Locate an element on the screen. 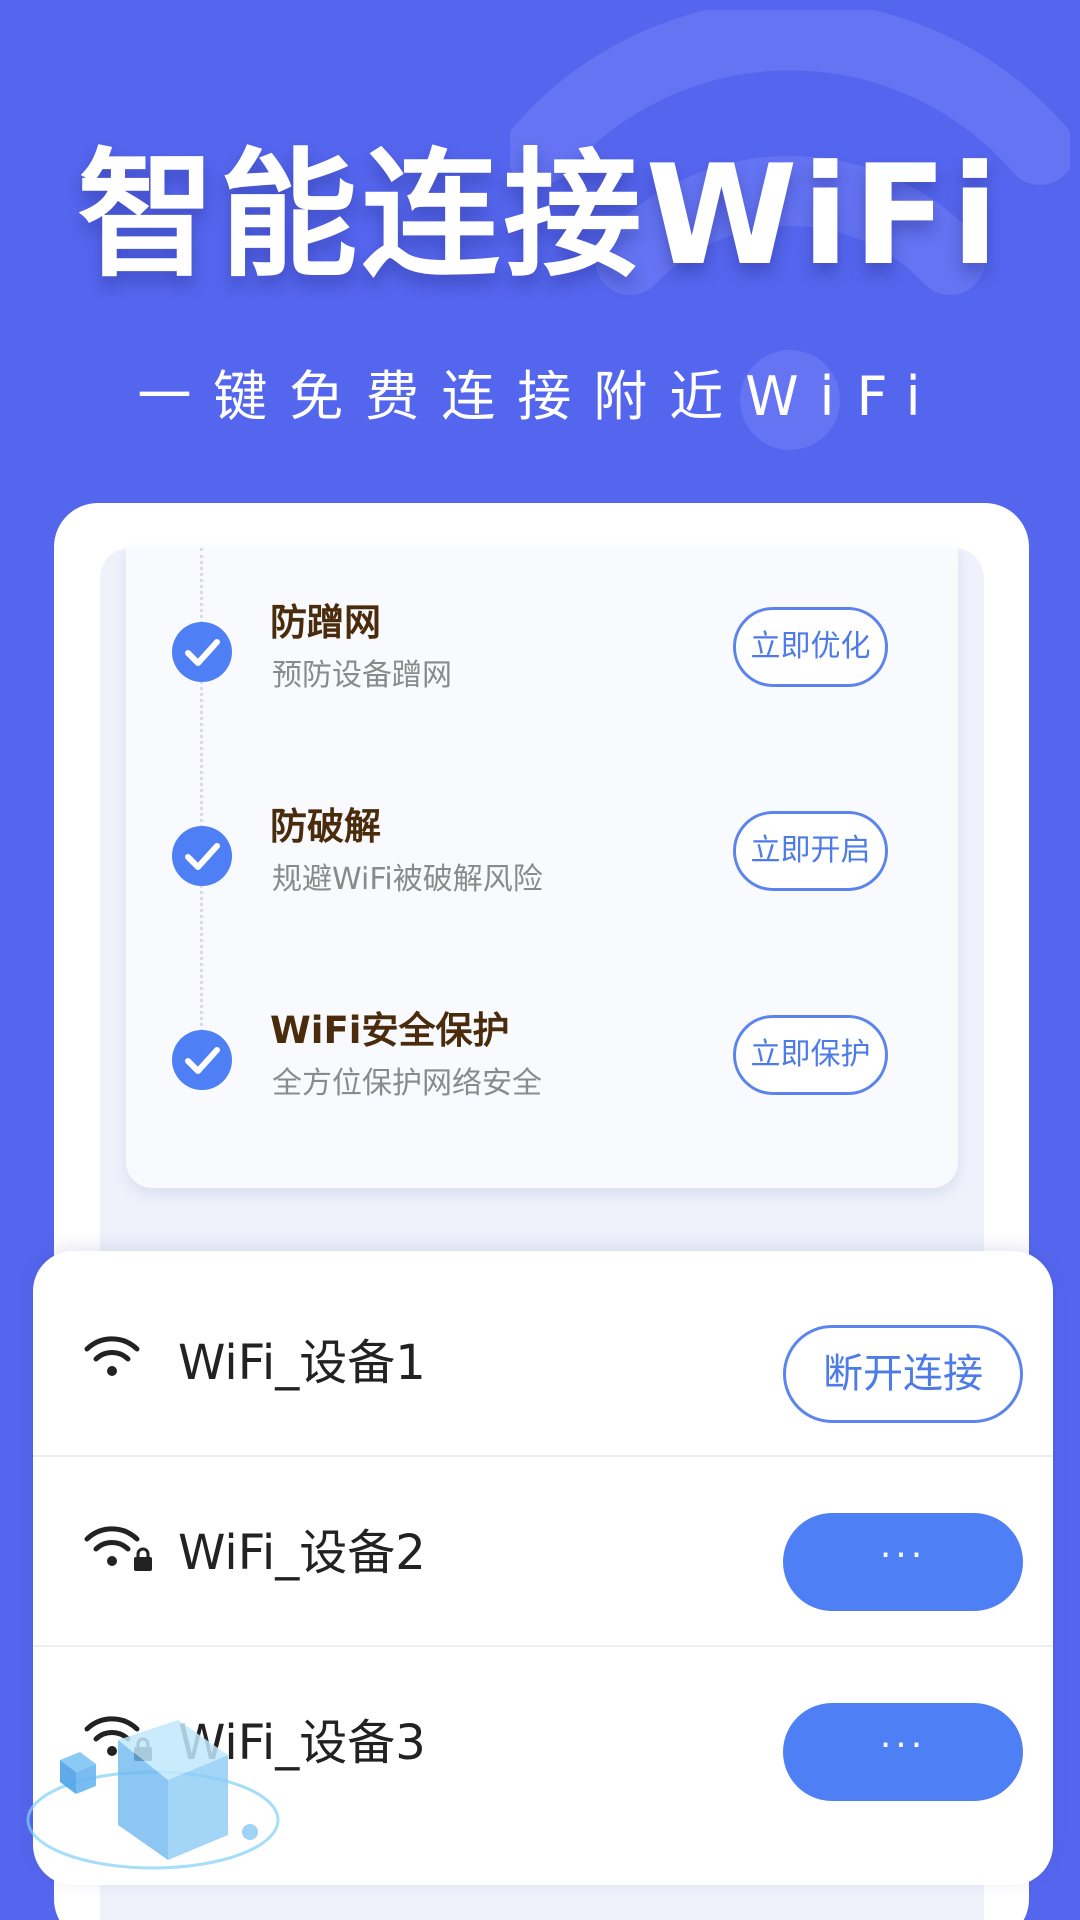  feature-item-wifi-security: WiFi安全保护 全方位保护网络安全 立即保护 is located at coordinates (542, 1061).